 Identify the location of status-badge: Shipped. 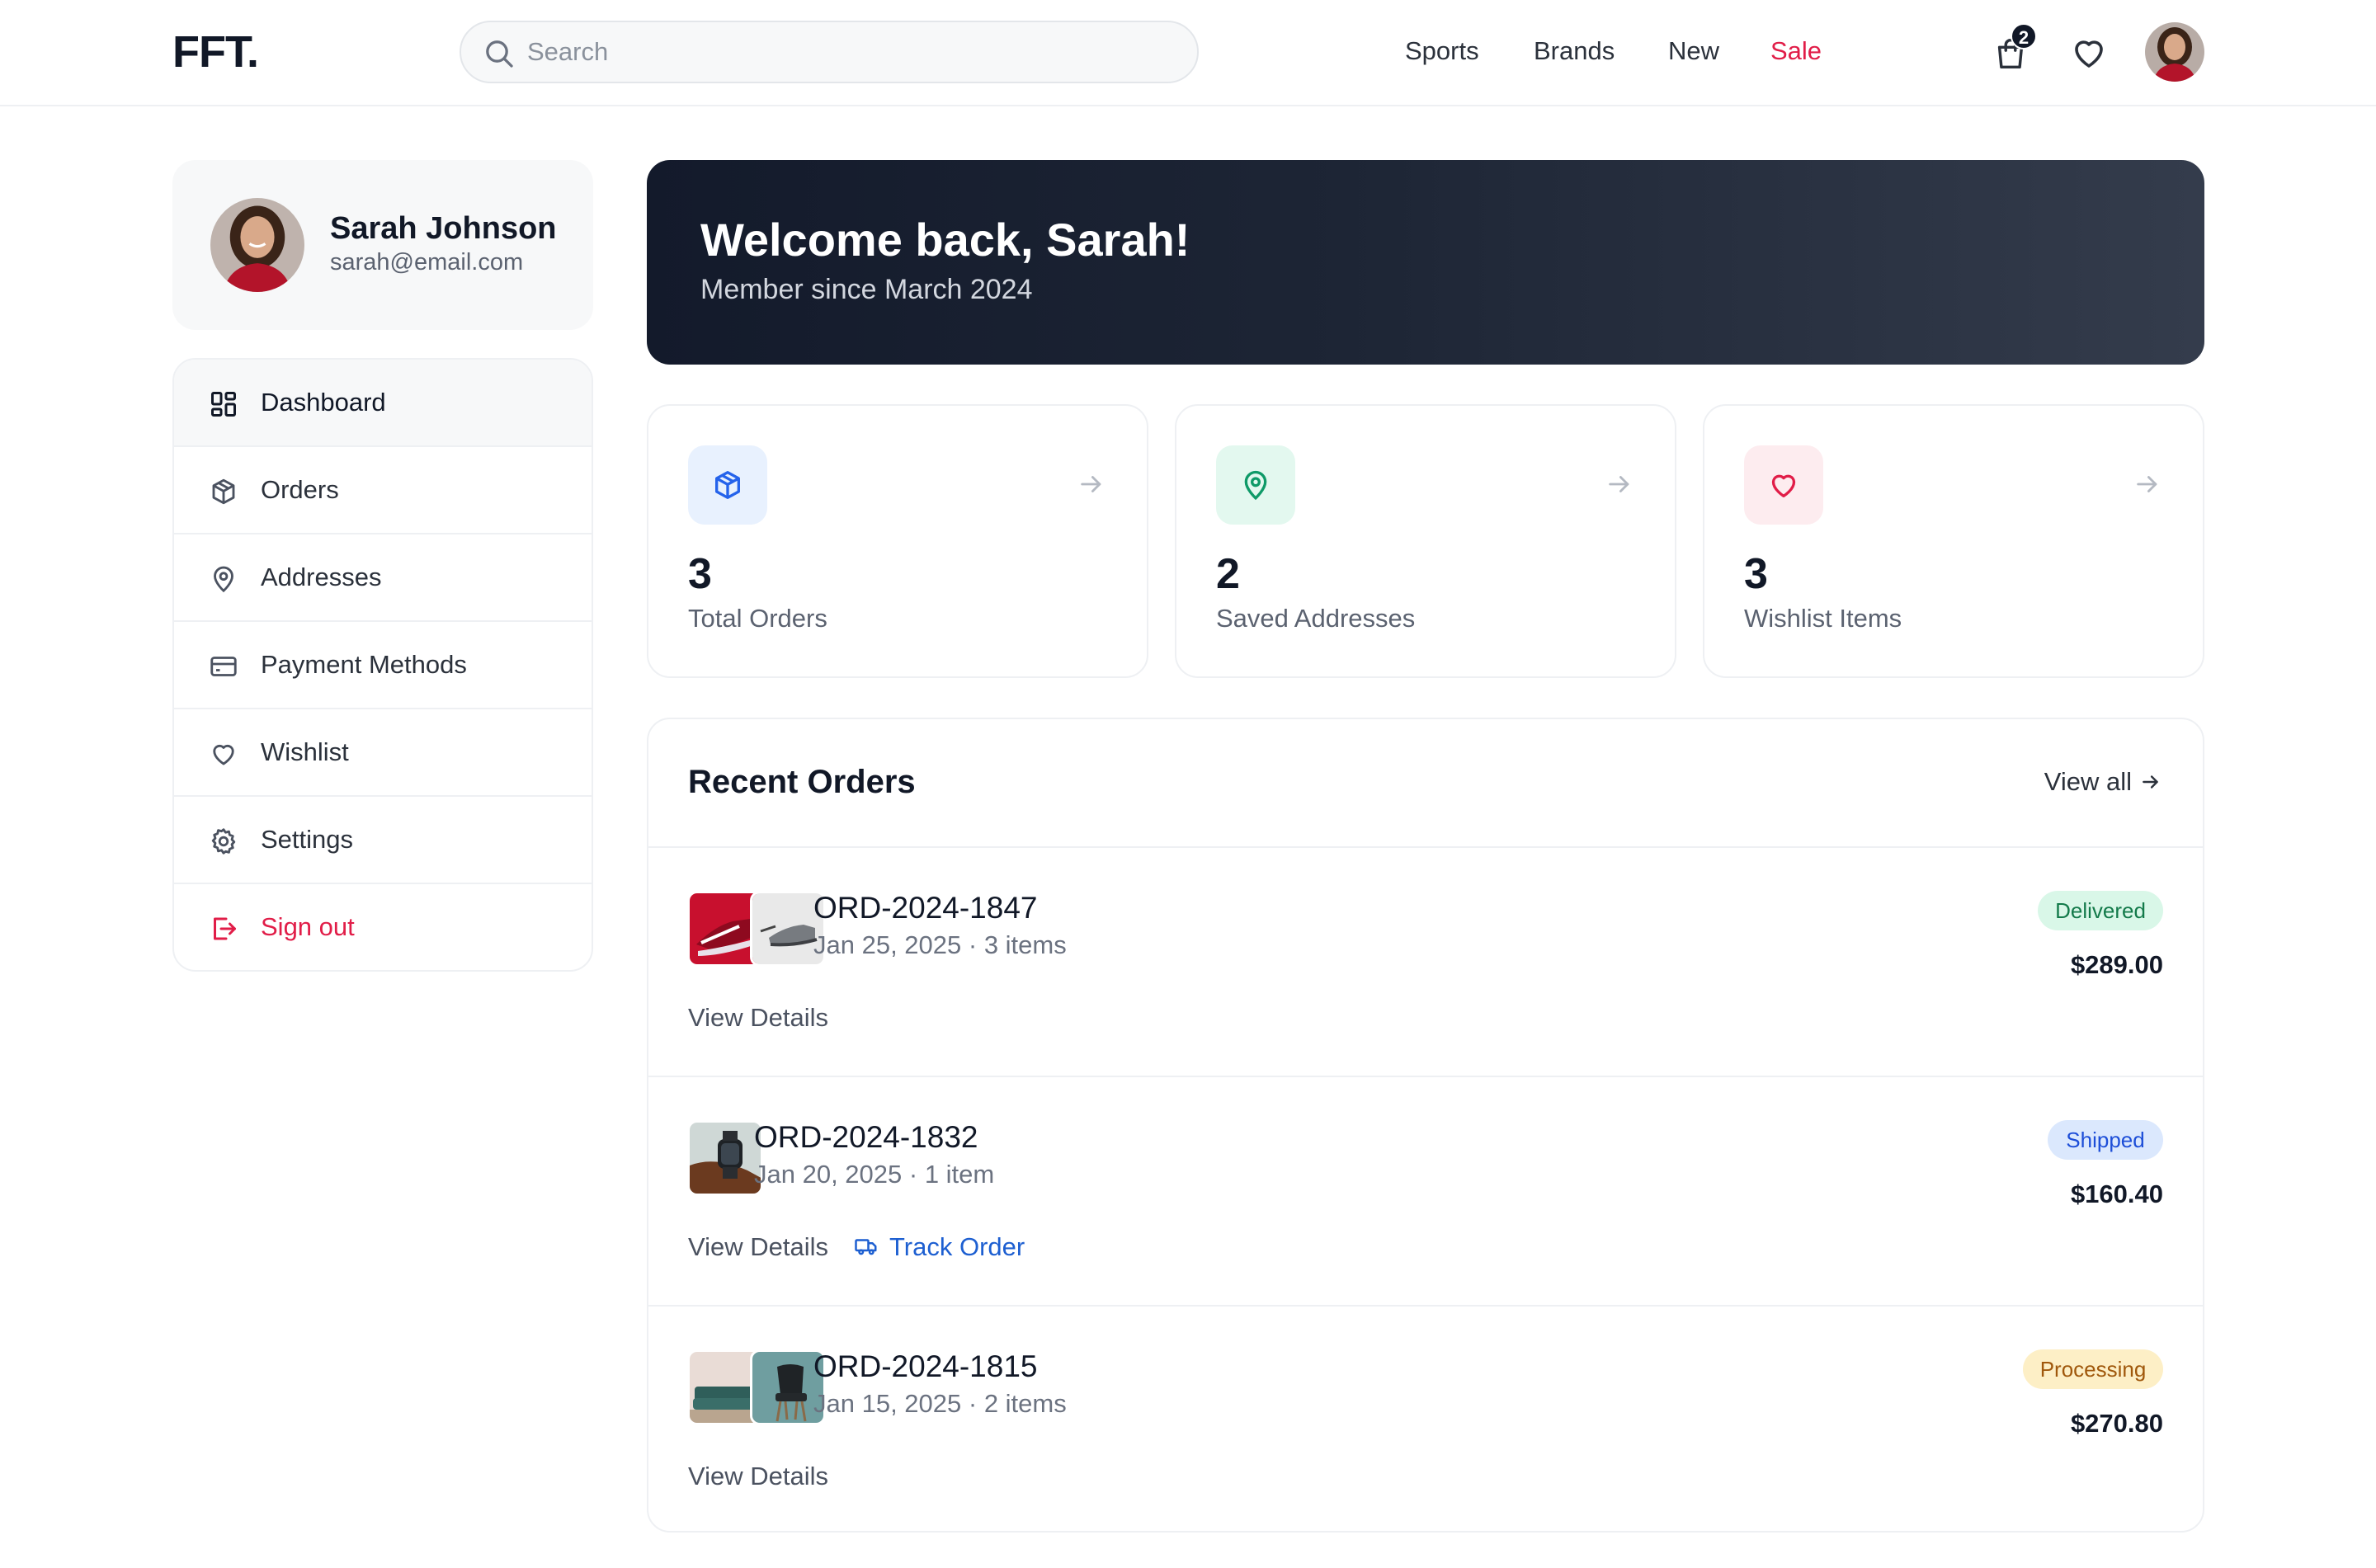
(2105, 1140).